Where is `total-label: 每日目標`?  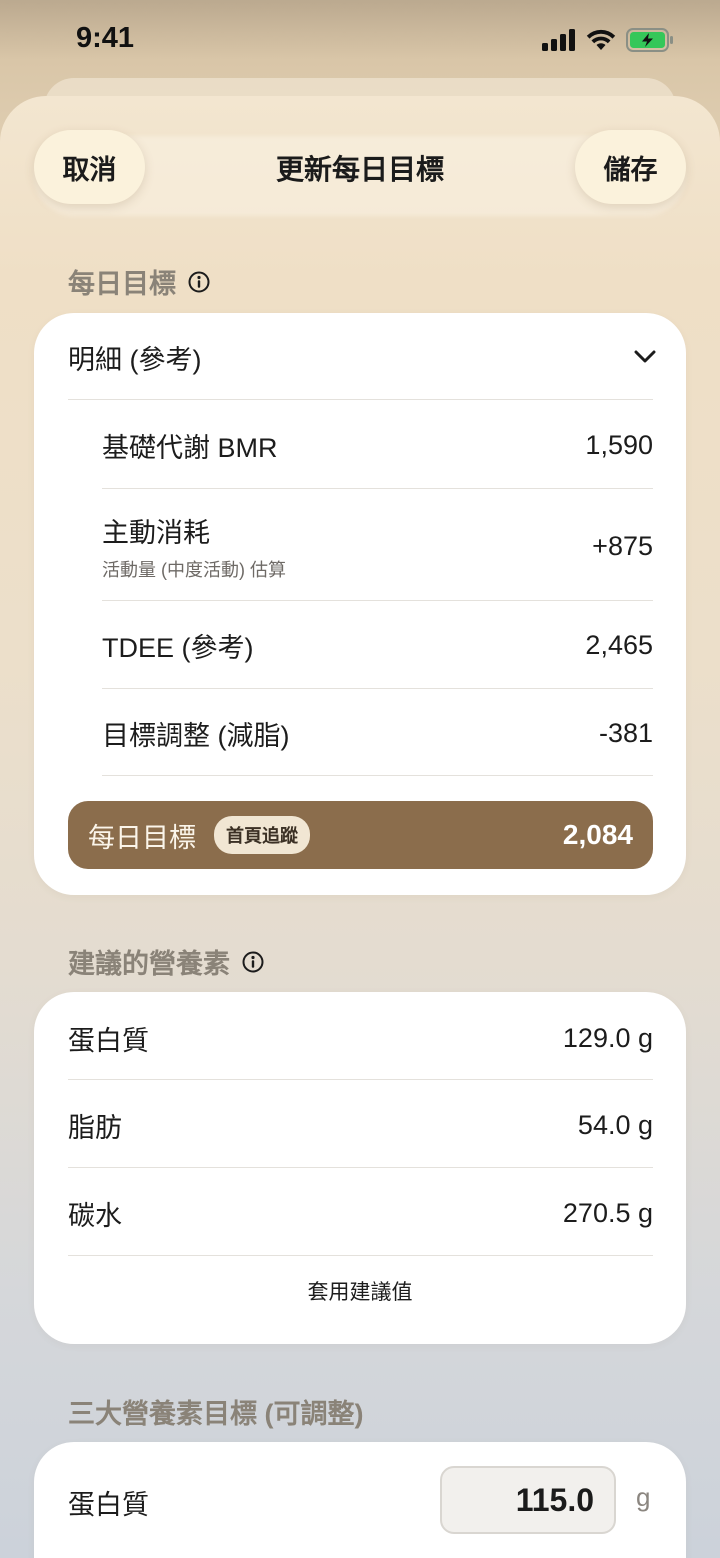
total-label: 每日目標 is located at coordinates (142, 837).